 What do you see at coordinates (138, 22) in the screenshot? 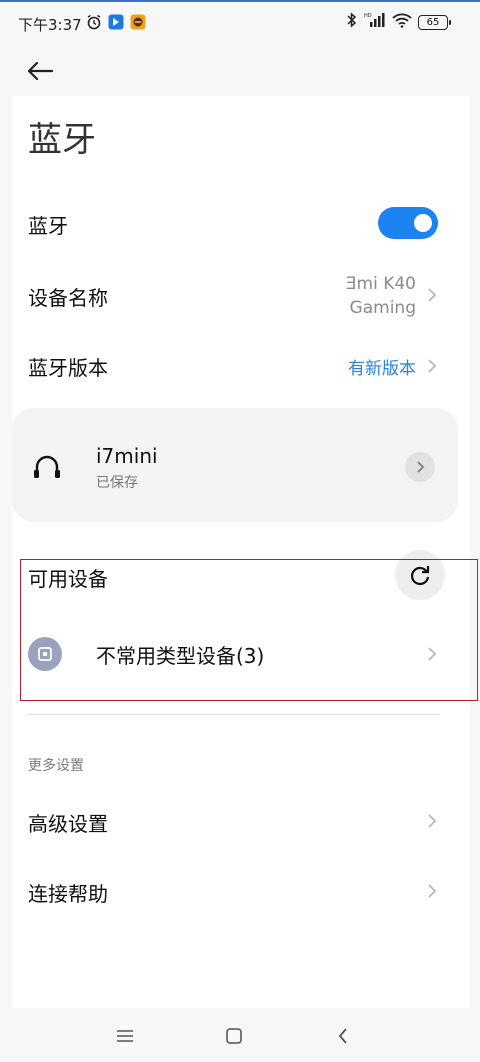
I see `app-notification-orange-icon` at bounding box center [138, 22].